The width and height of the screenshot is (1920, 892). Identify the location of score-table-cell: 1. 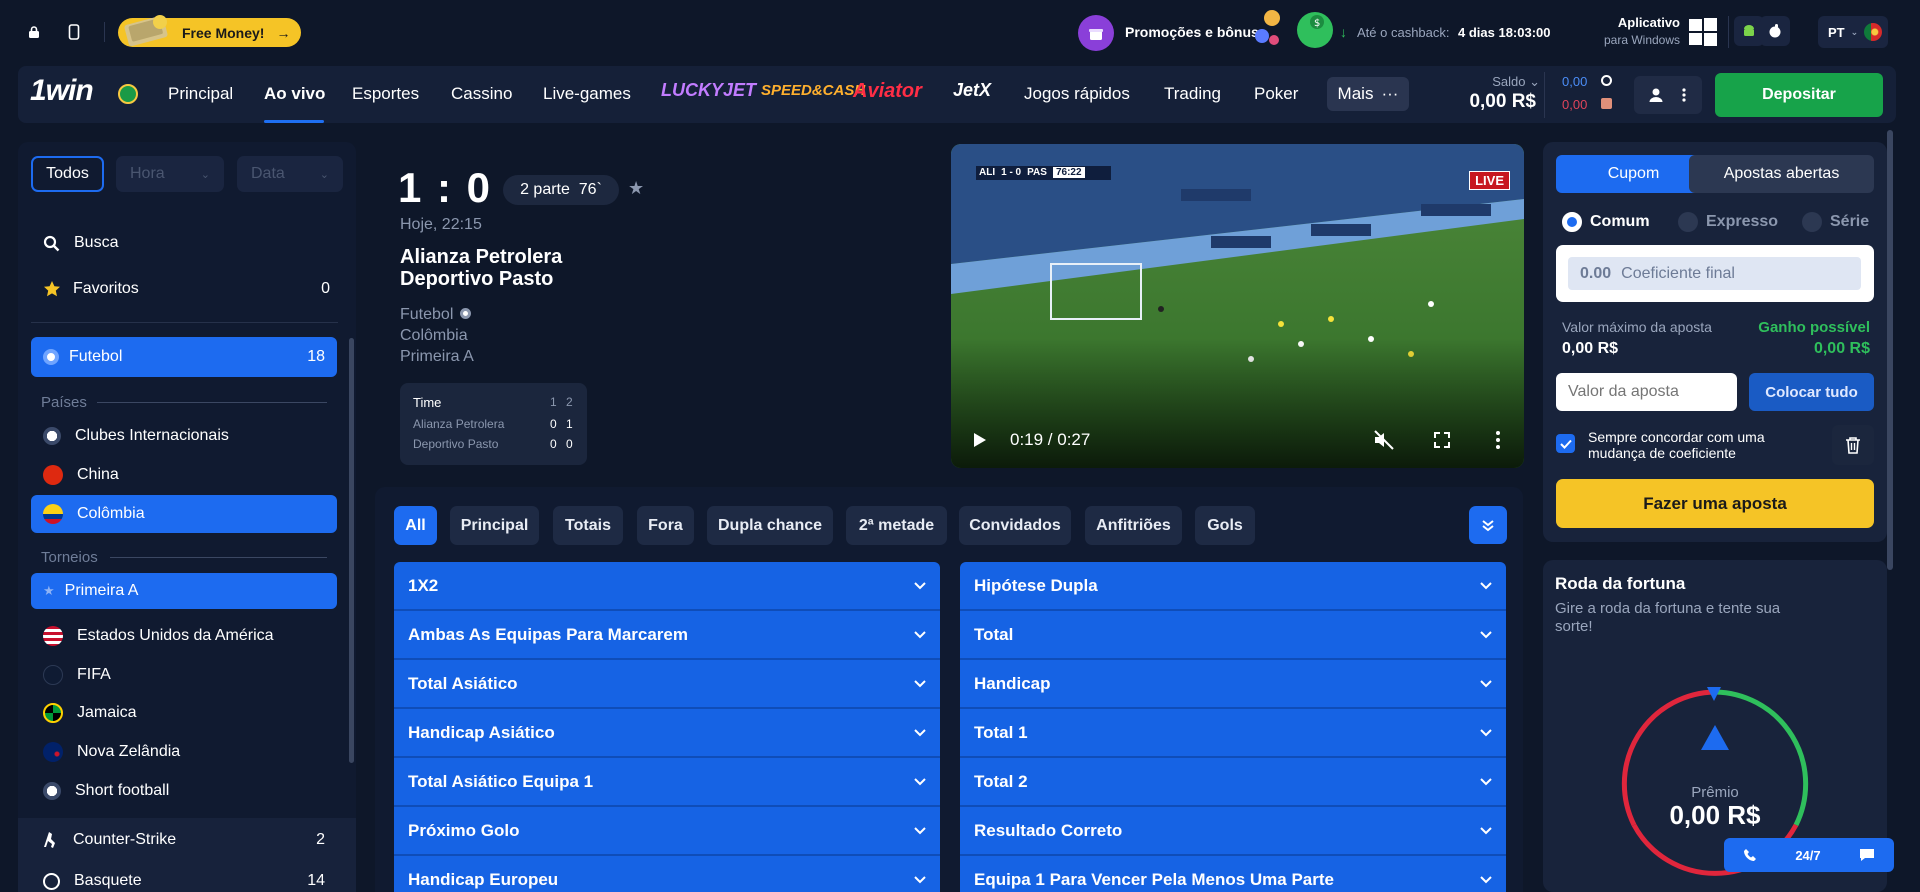
(569, 424).